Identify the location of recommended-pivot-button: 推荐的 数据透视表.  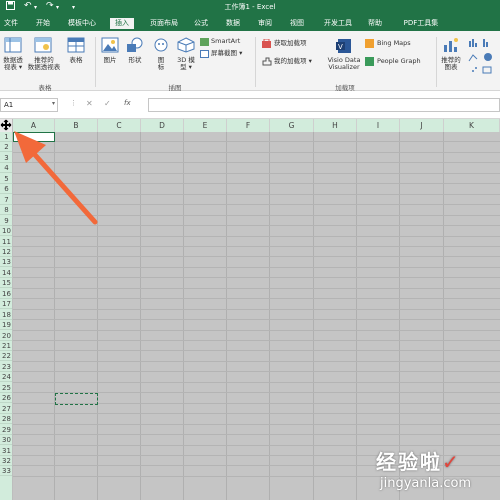
(44, 64).